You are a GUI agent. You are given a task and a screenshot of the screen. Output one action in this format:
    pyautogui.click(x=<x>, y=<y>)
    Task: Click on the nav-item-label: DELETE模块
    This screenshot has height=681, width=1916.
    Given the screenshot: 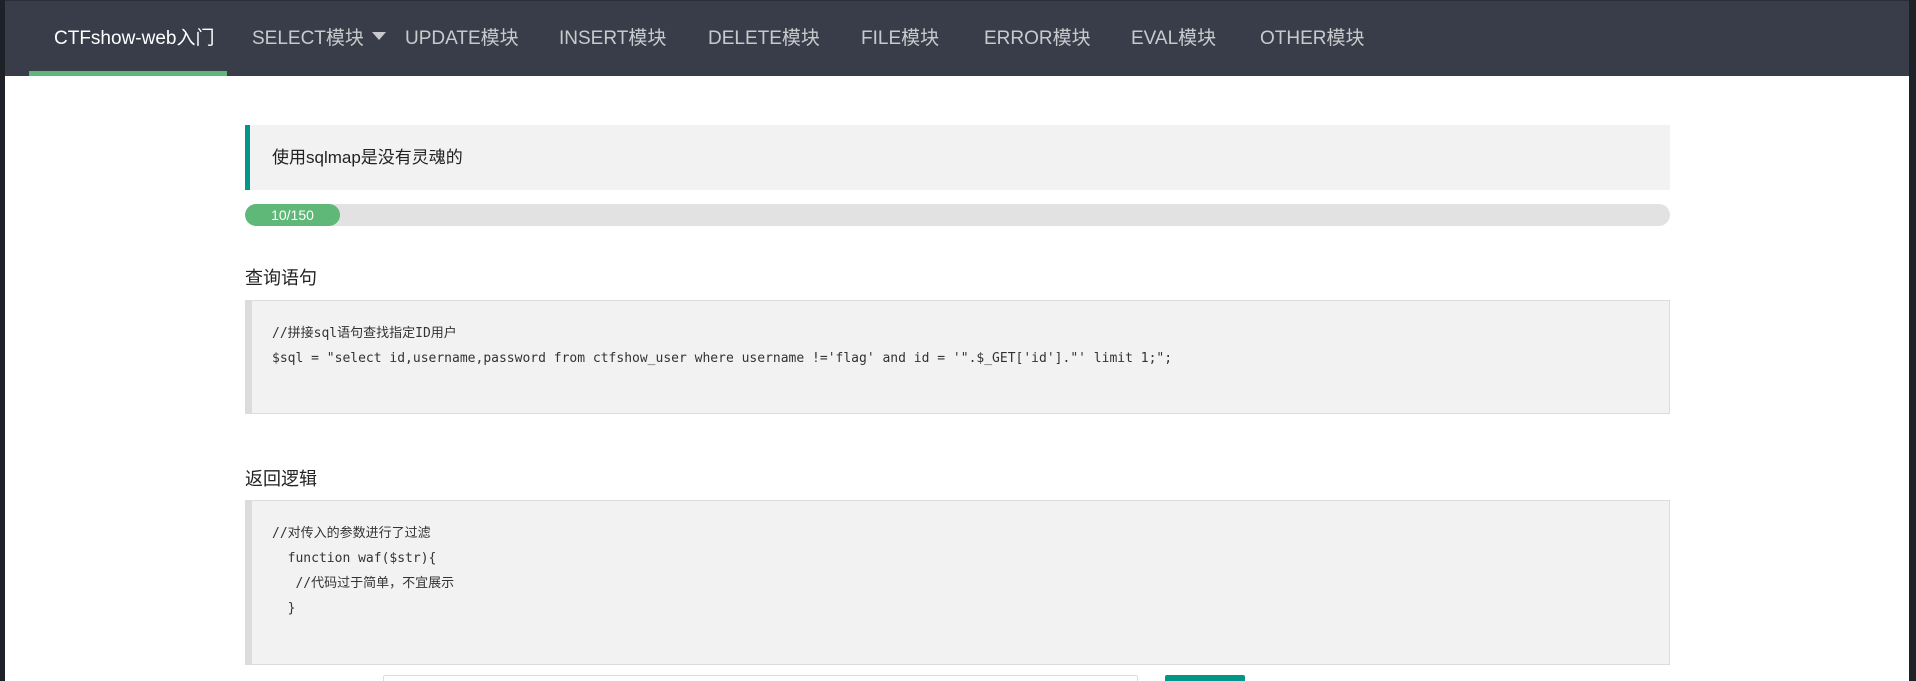 What is the action you would take?
    pyautogui.click(x=764, y=38)
    